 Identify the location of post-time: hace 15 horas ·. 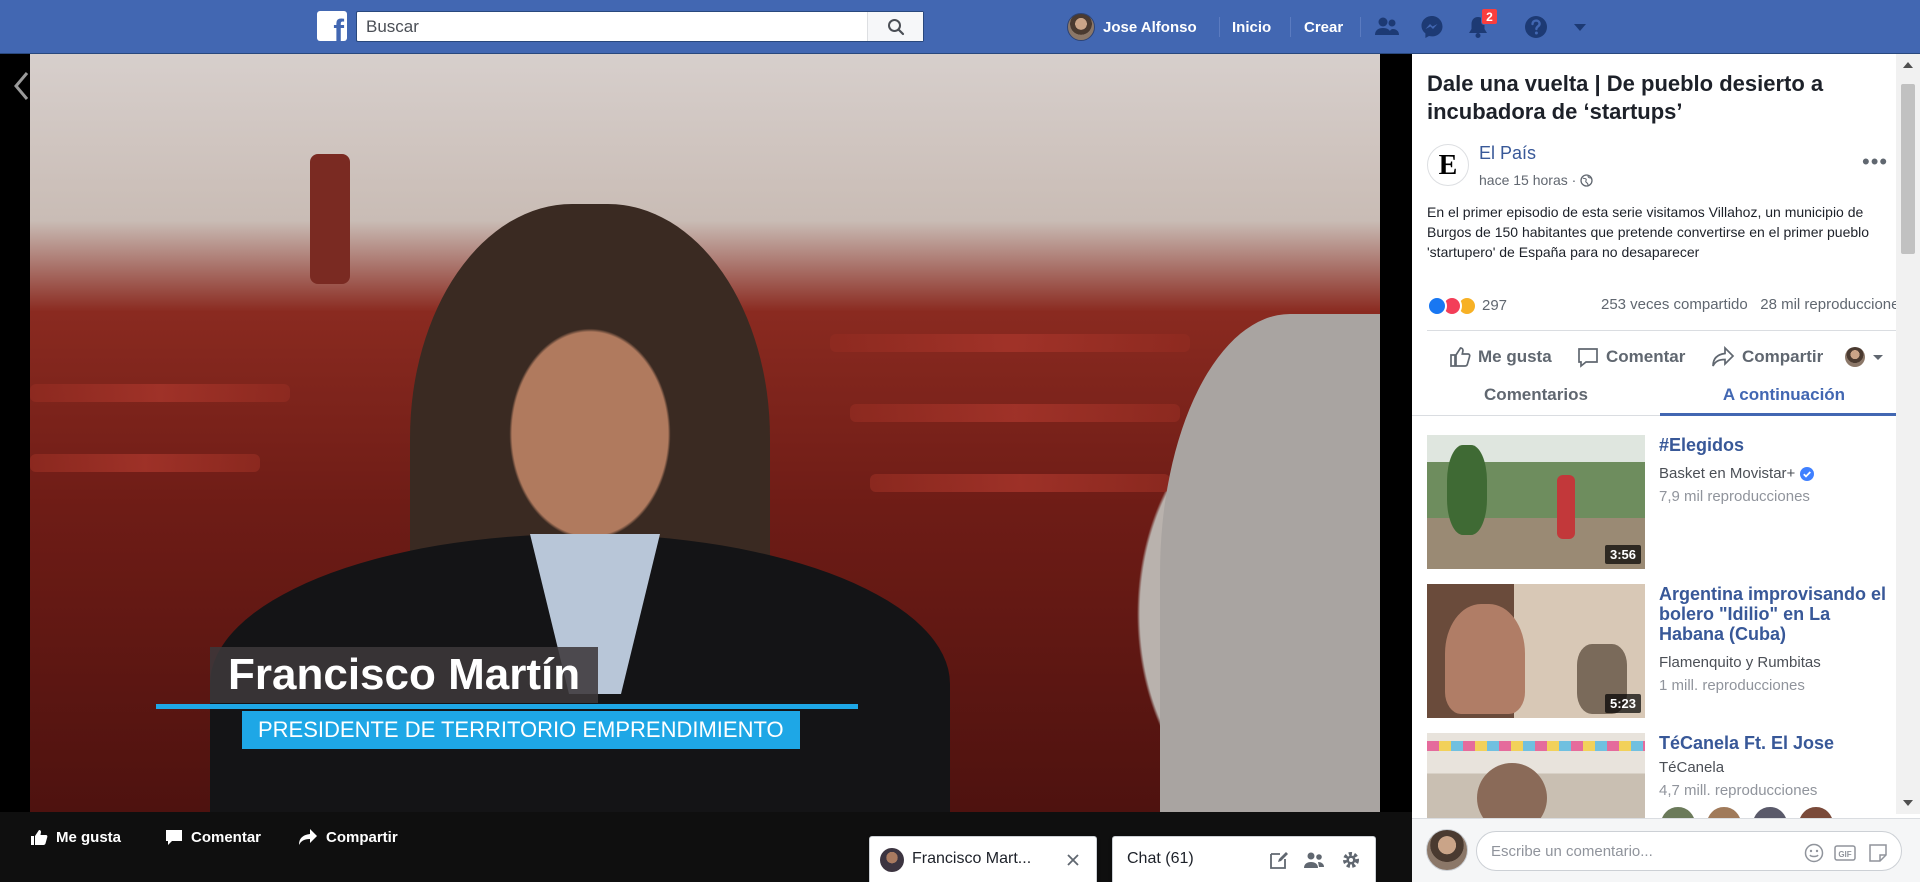
(1536, 180).